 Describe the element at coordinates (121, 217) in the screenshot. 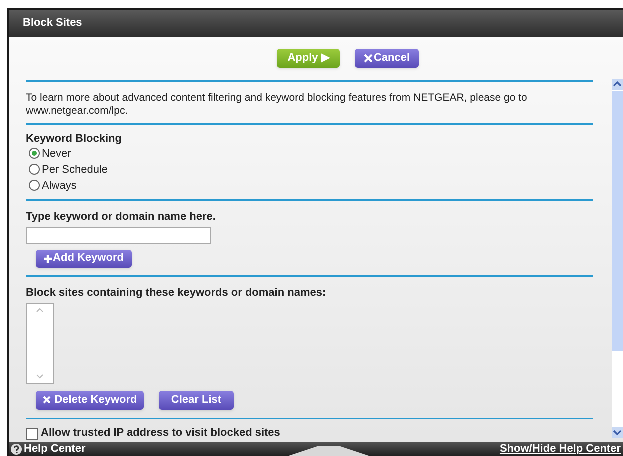

I see `field-label: Type keyword or domain name here.` at that location.